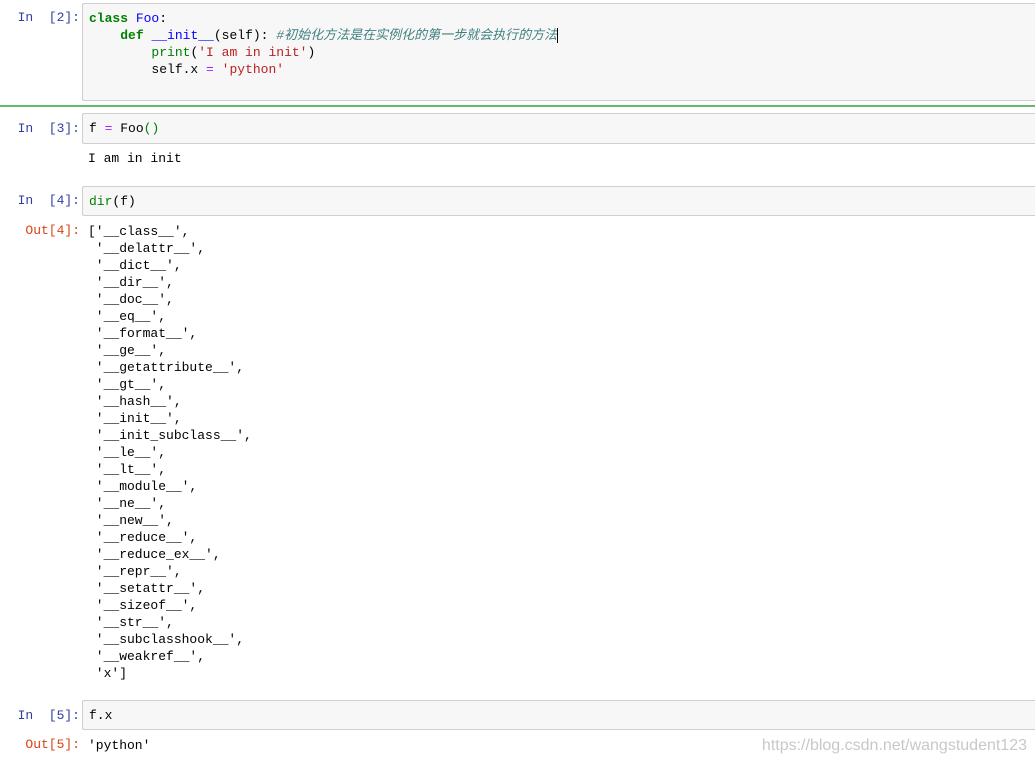 The width and height of the screenshot is (1035, 763). What do you see at coordinates (132, 35) in the screenshot?
I see `keyword: def` at bounding box center [132, 35].